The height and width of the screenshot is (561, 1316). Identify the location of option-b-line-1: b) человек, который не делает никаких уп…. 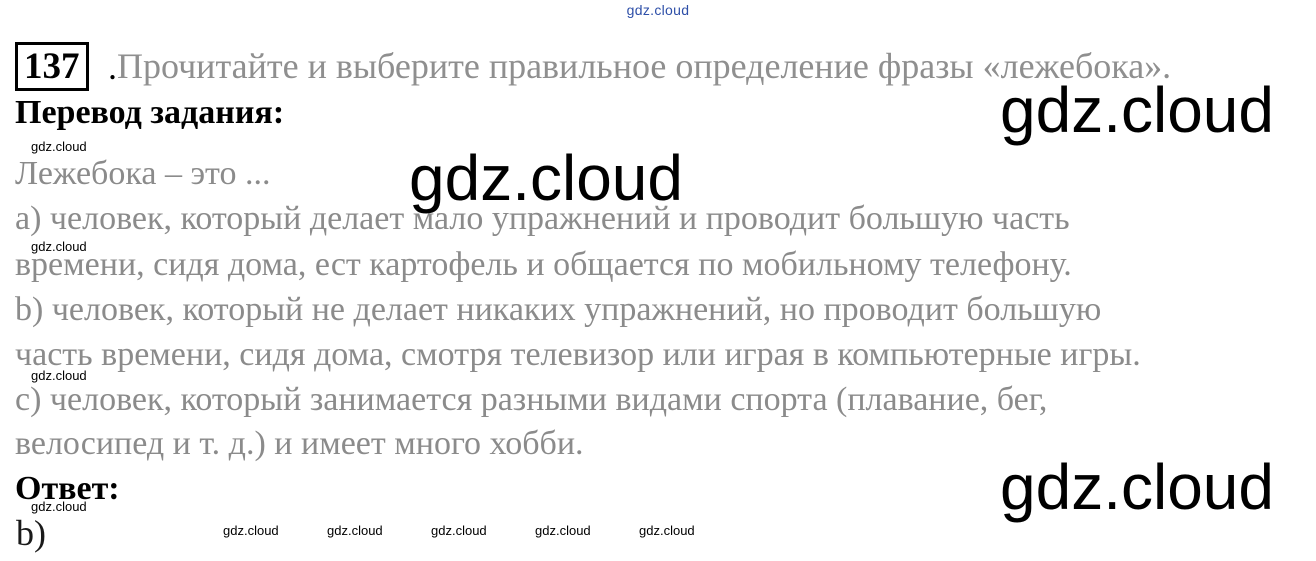
(558, 309).